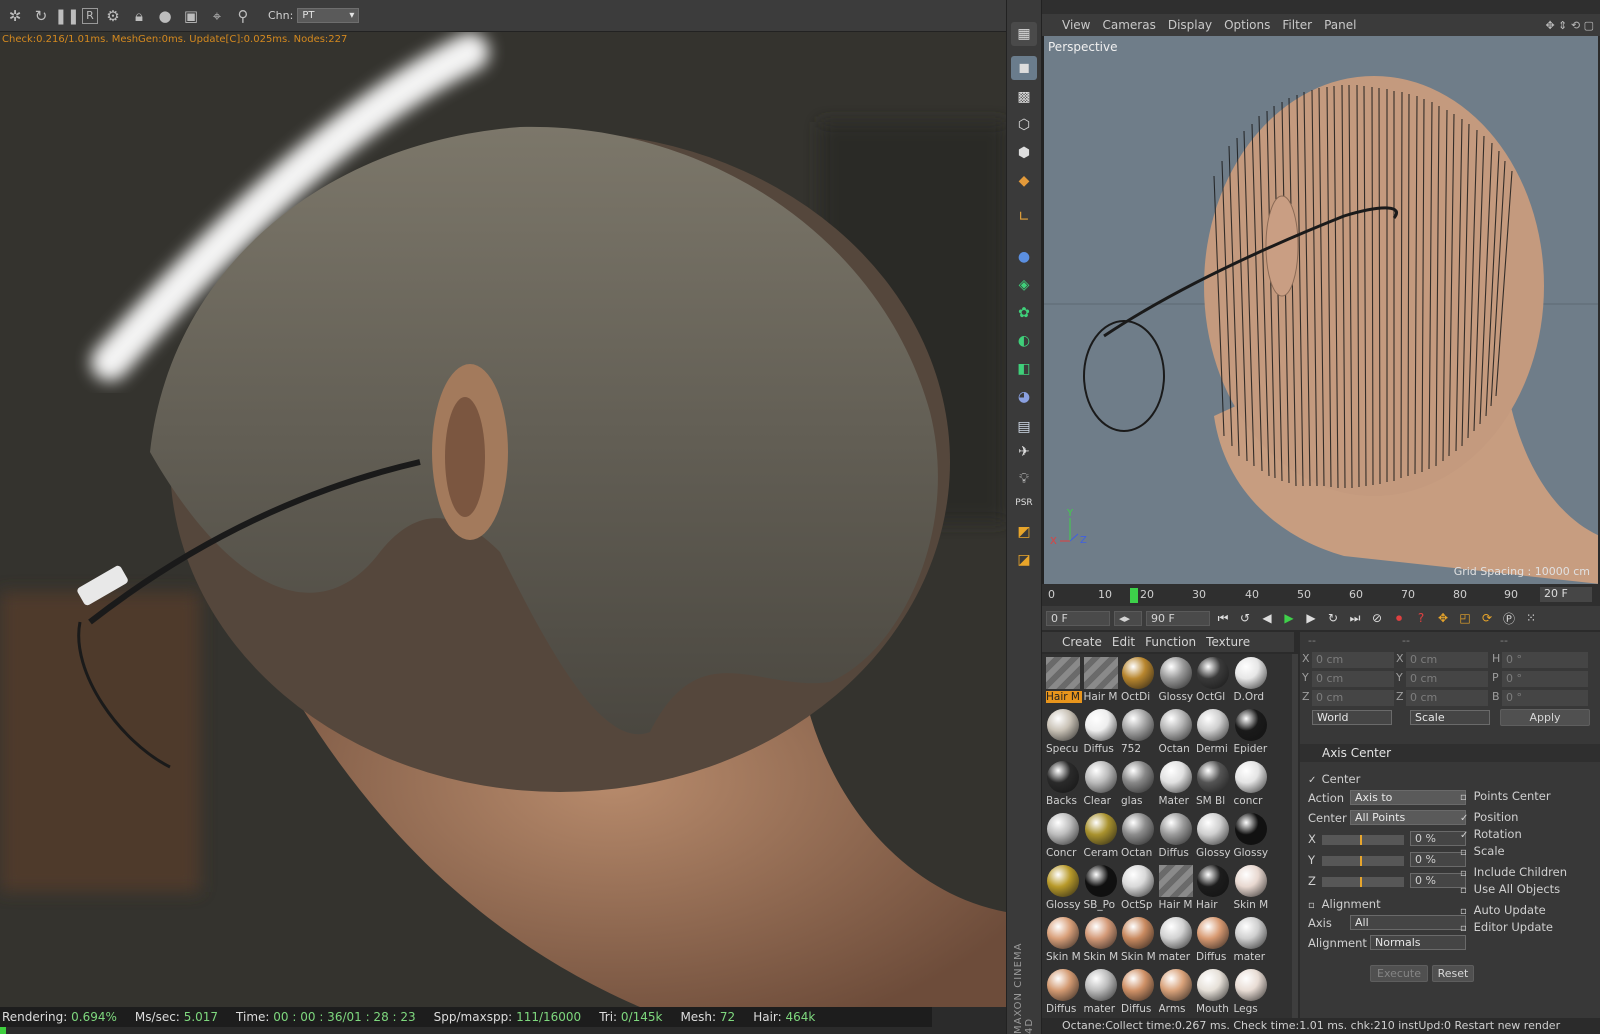  Describe the element at coordinates (1024, 503) in the screenshot. I see `psr-icon: PSR` at that location.